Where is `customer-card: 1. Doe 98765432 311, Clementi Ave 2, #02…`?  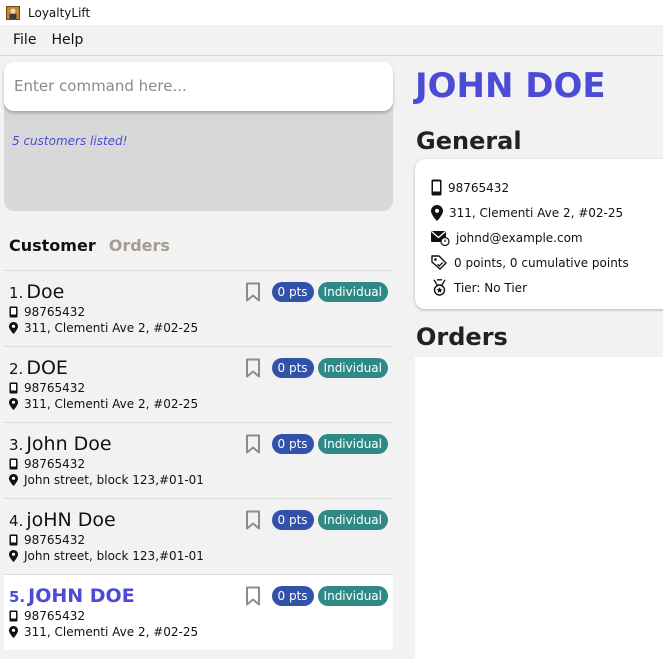
customer-card: 1. Doe 98765432 311, Clementi Ave 2, #02… is located at coordinates (198, 308).